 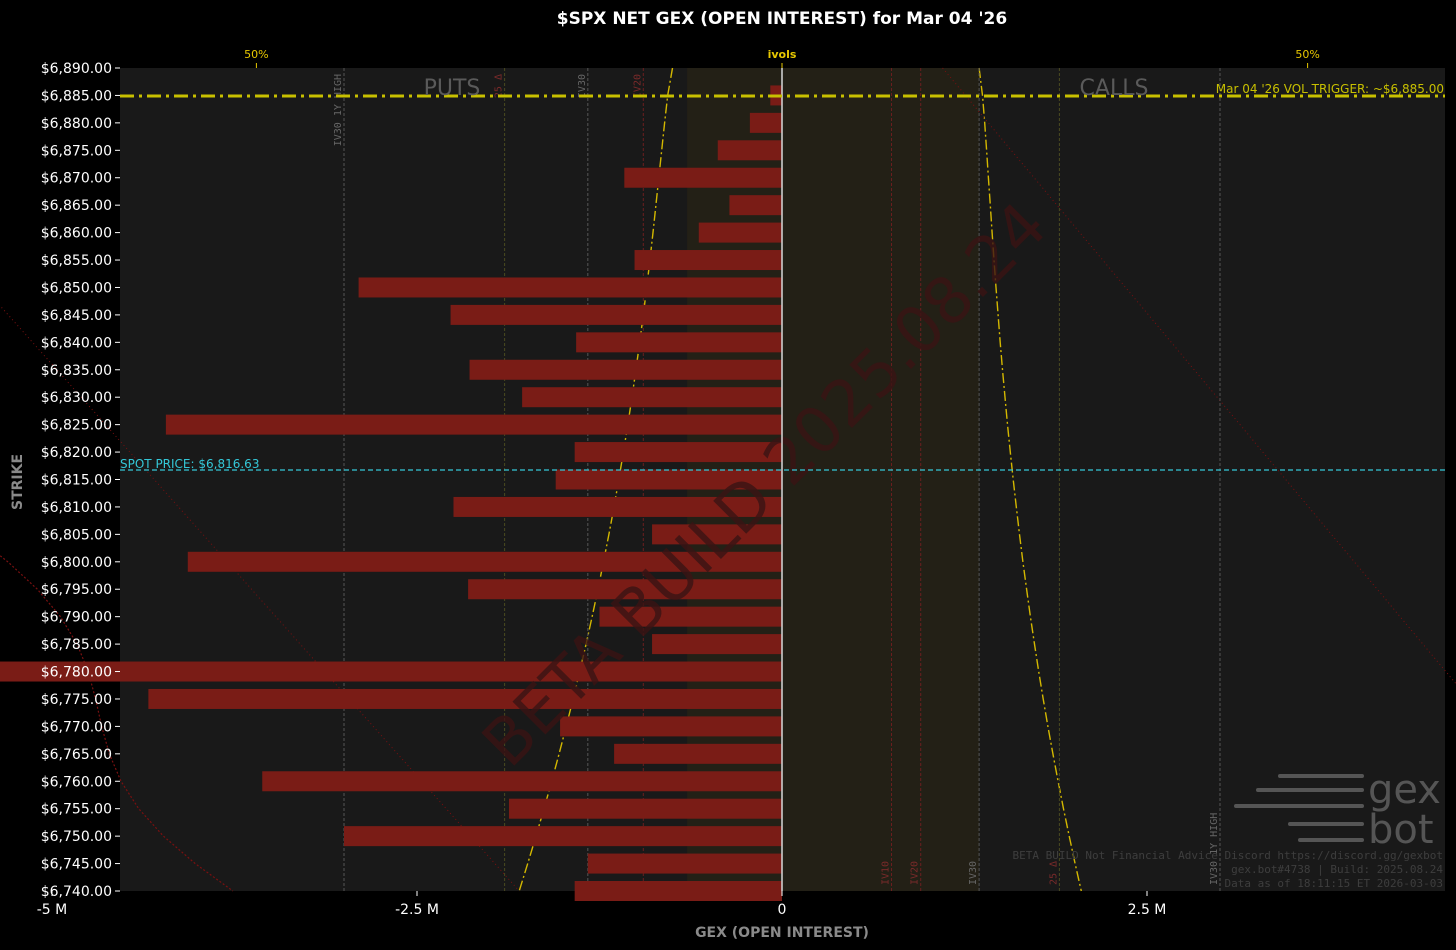 I want to click on y-tick-label: $6,865.00, so click(x=76, y=206).